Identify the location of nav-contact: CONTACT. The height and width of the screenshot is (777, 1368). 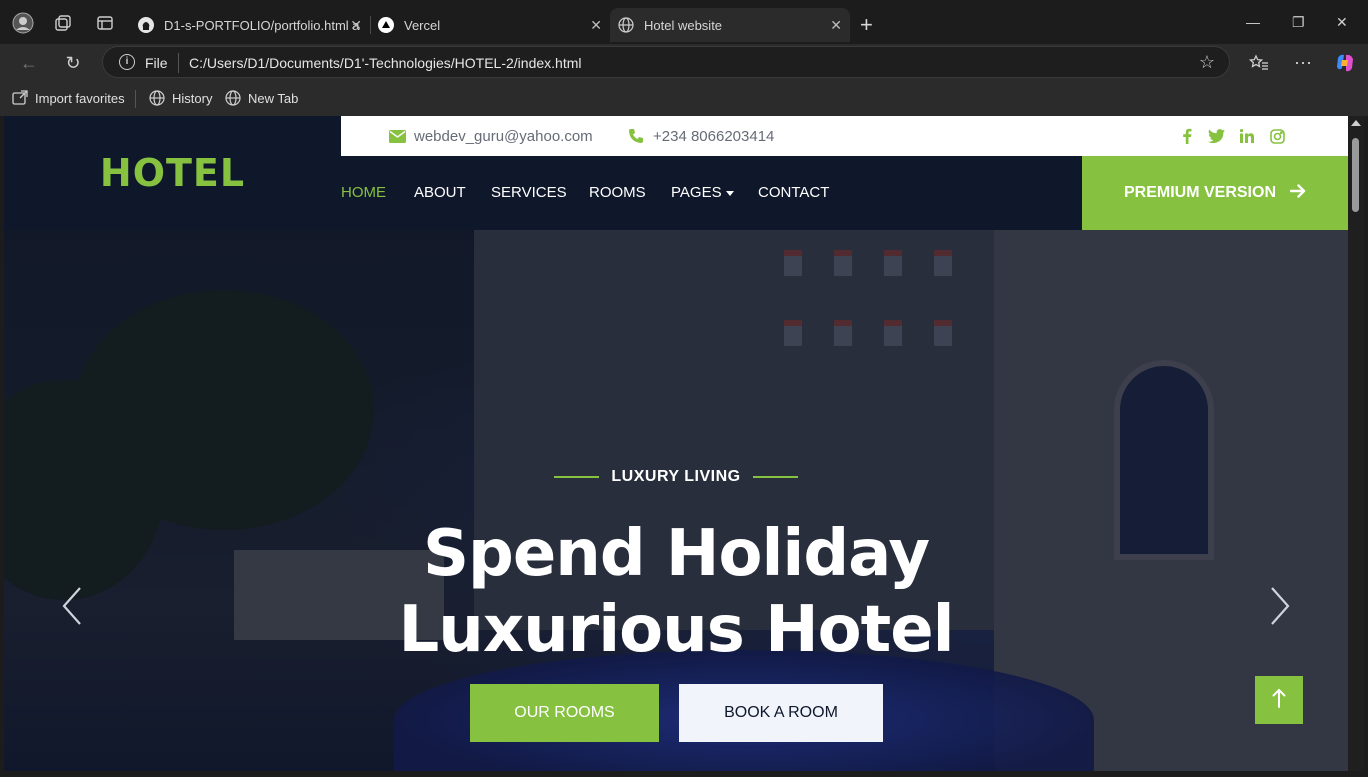
(793, 192).